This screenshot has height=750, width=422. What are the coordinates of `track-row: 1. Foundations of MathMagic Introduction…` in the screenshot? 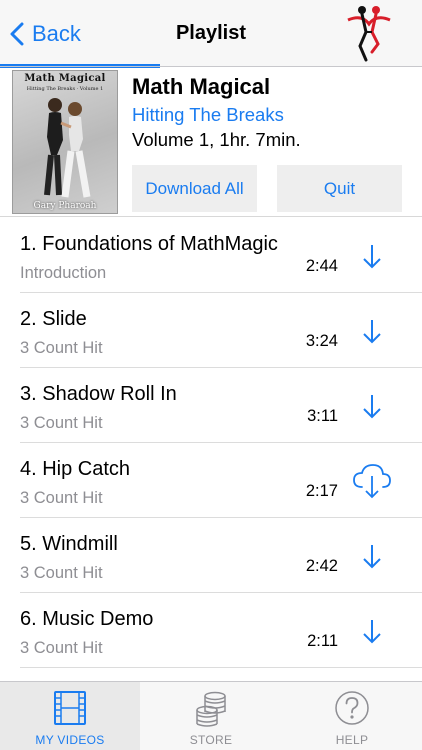 It's located at (211, 255).